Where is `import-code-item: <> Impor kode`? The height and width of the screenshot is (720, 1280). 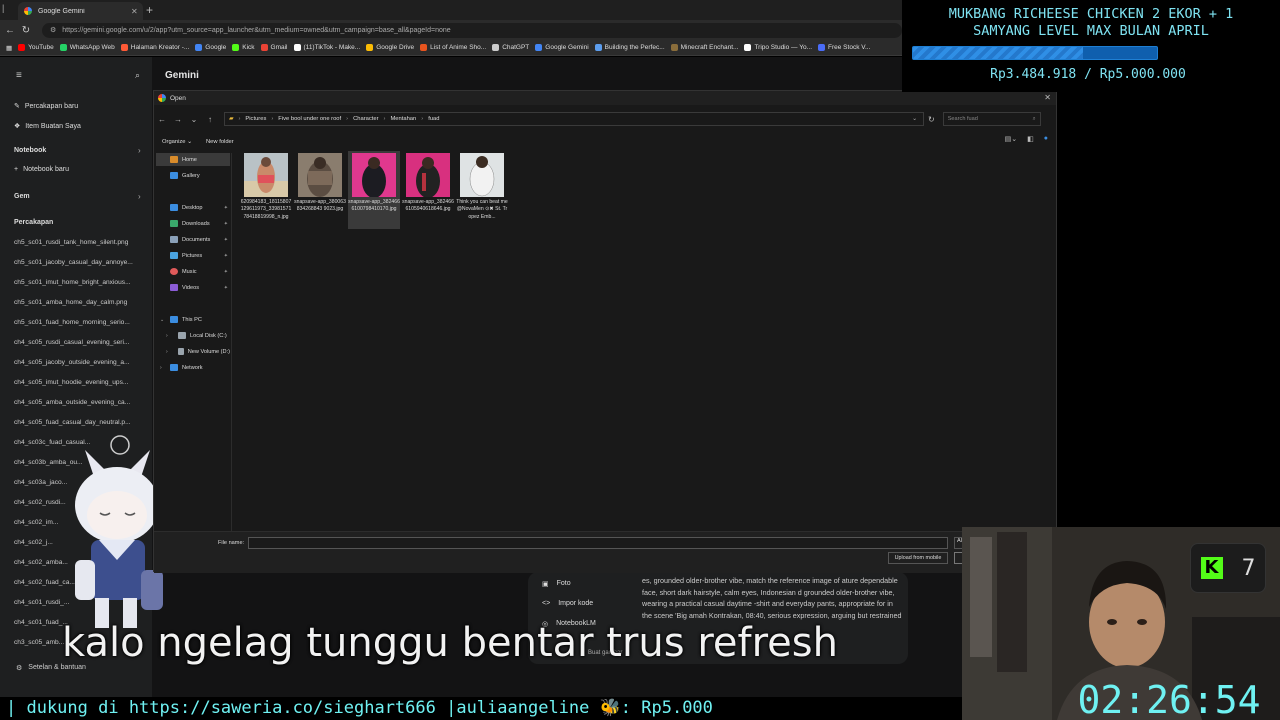 import-code-item: <> Impor kode is located at coordinates (567, 603).